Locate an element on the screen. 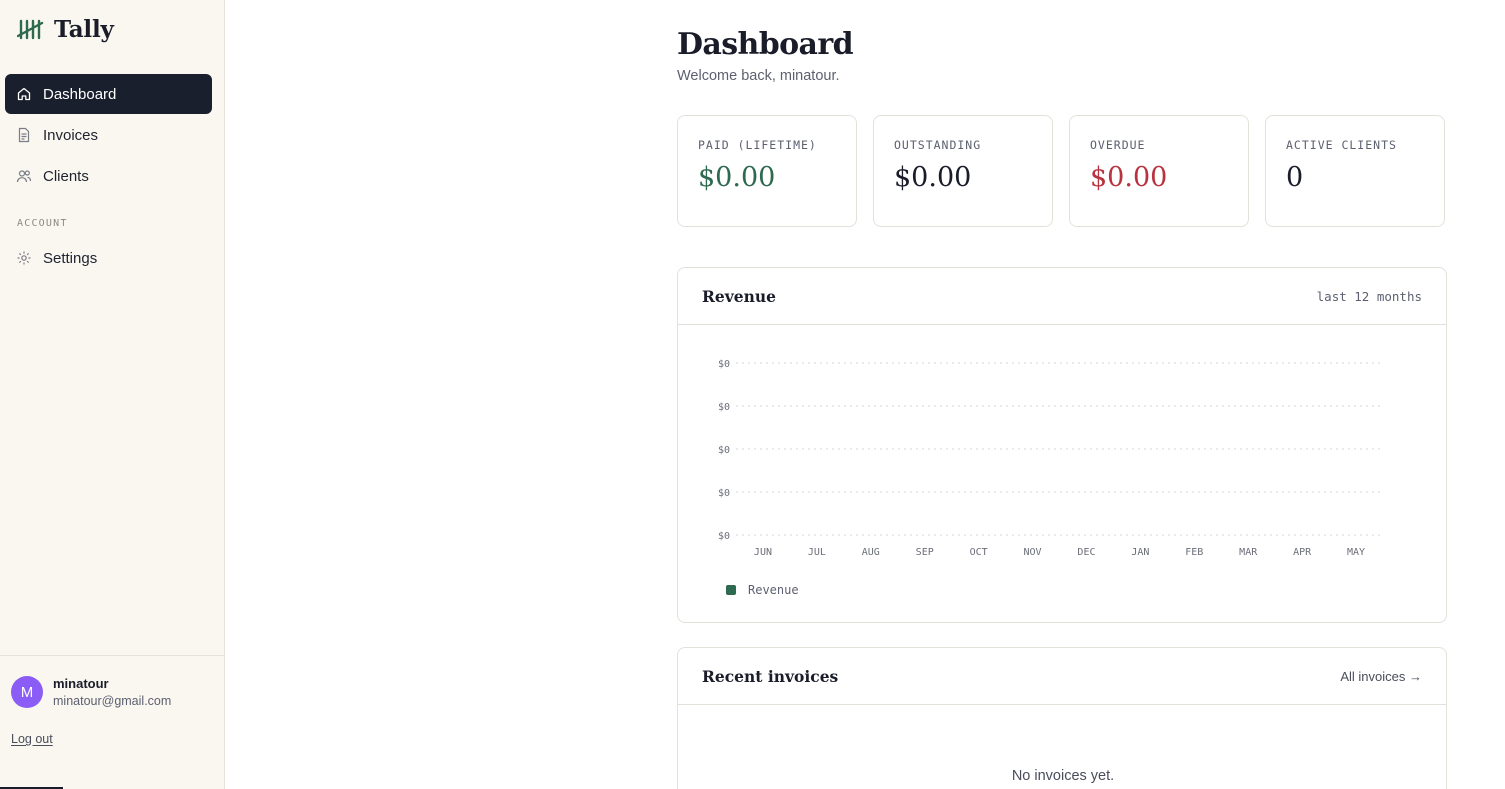 Image resolution: width=1505 pixels, height=789 pixels. stat-label: ACTIVE CLIENTS is located at coordinates (1341, 145).